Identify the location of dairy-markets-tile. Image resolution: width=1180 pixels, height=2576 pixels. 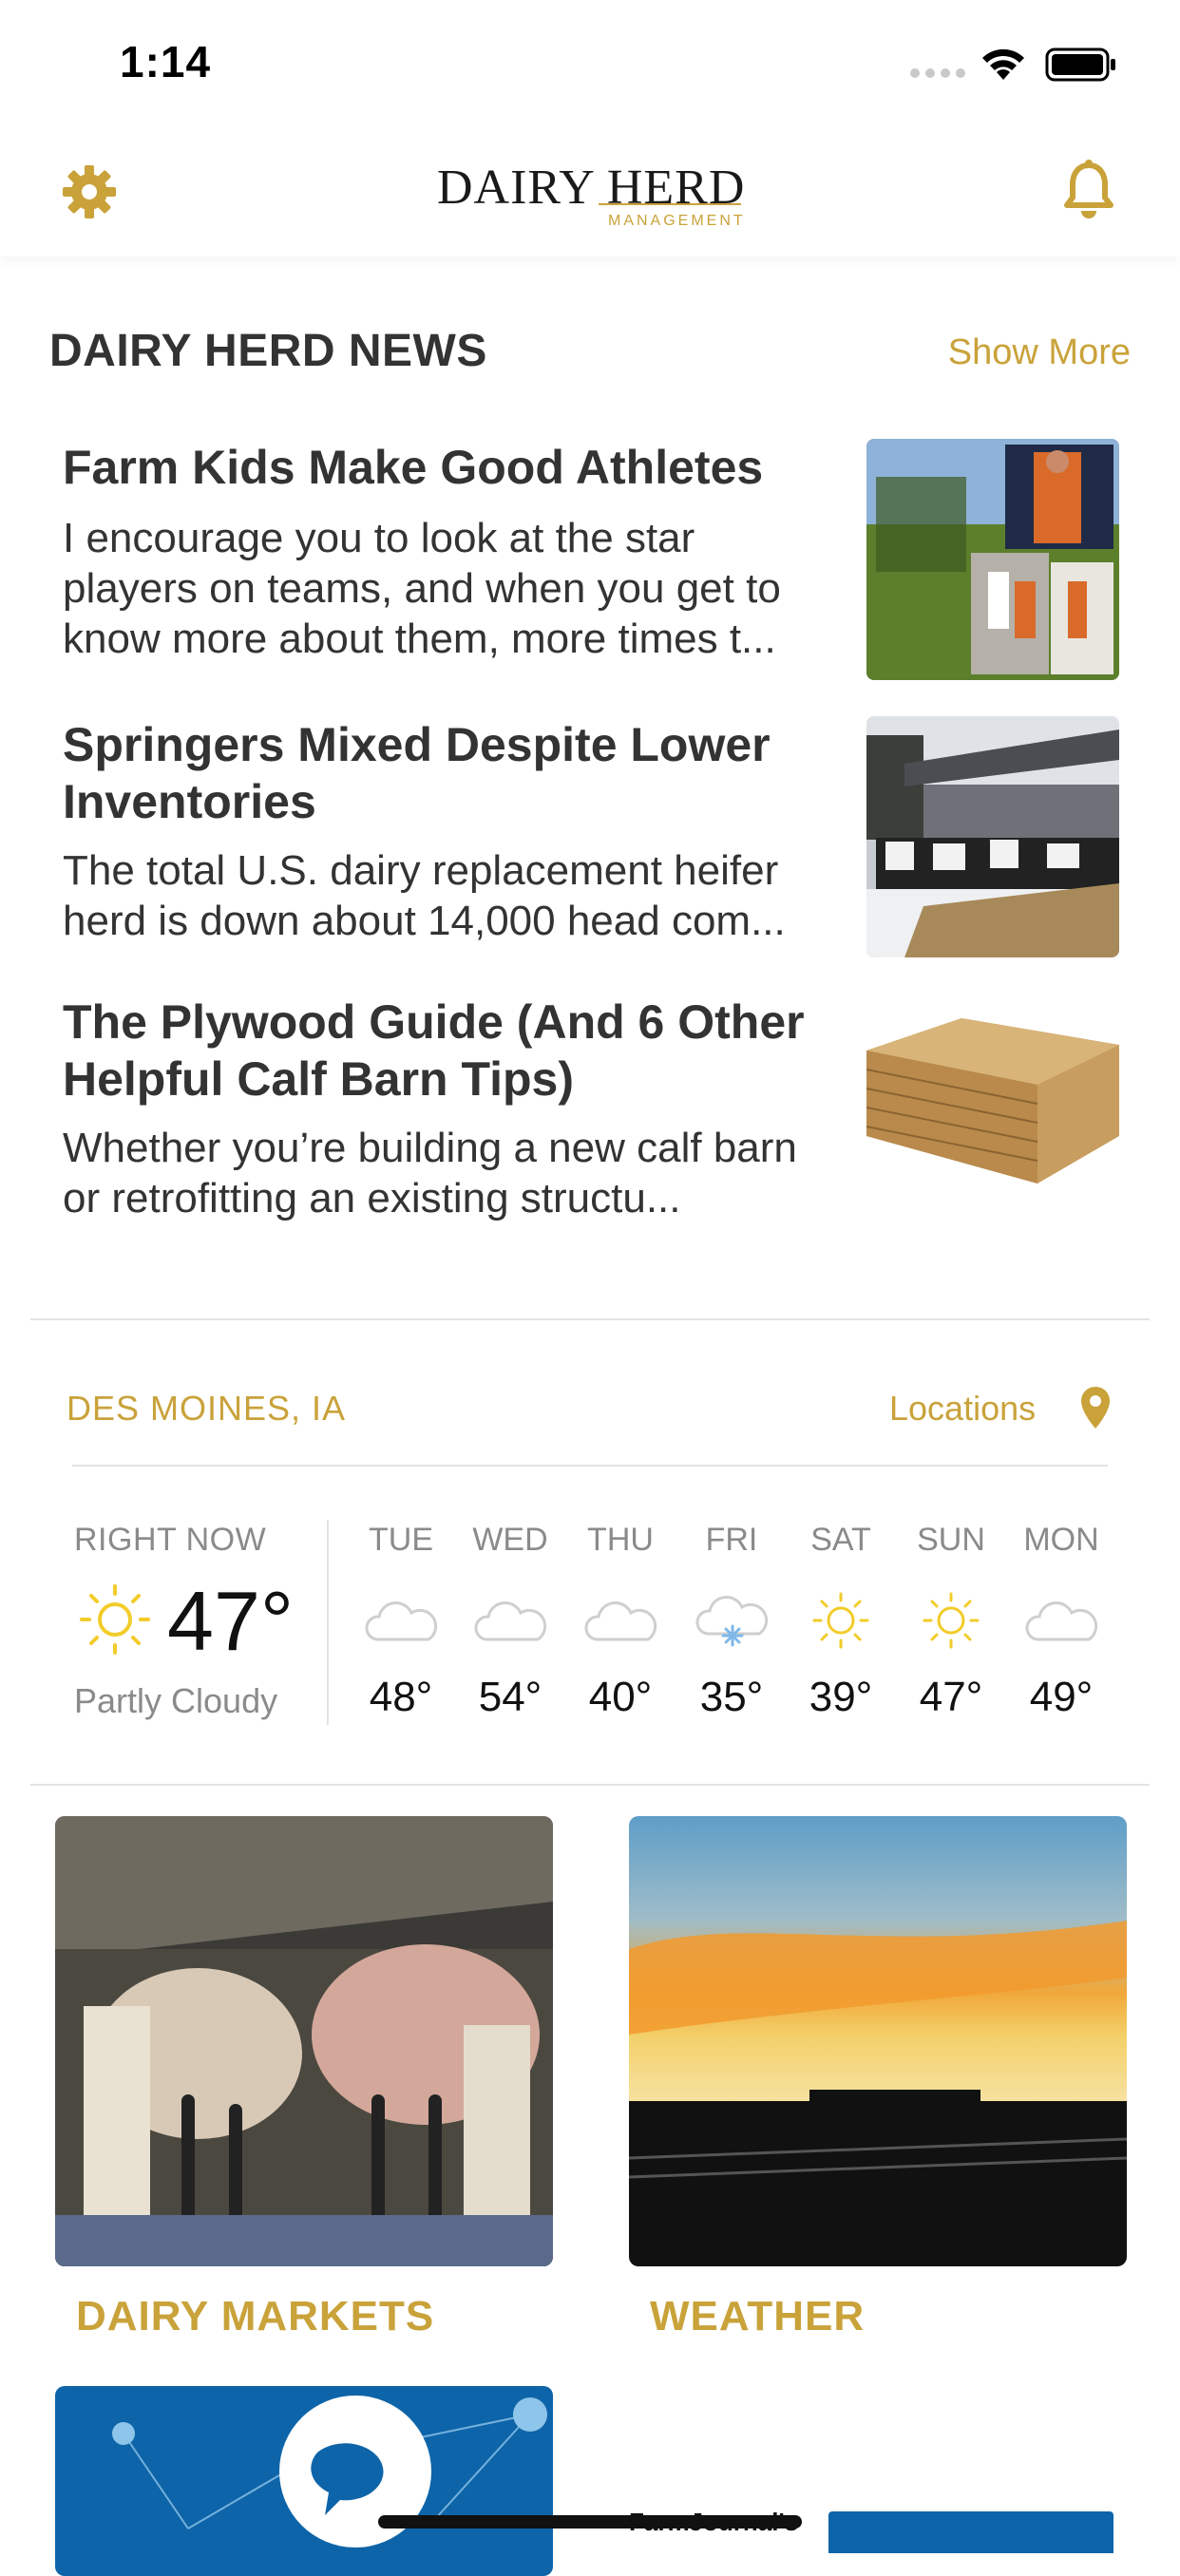
(304, 2041).